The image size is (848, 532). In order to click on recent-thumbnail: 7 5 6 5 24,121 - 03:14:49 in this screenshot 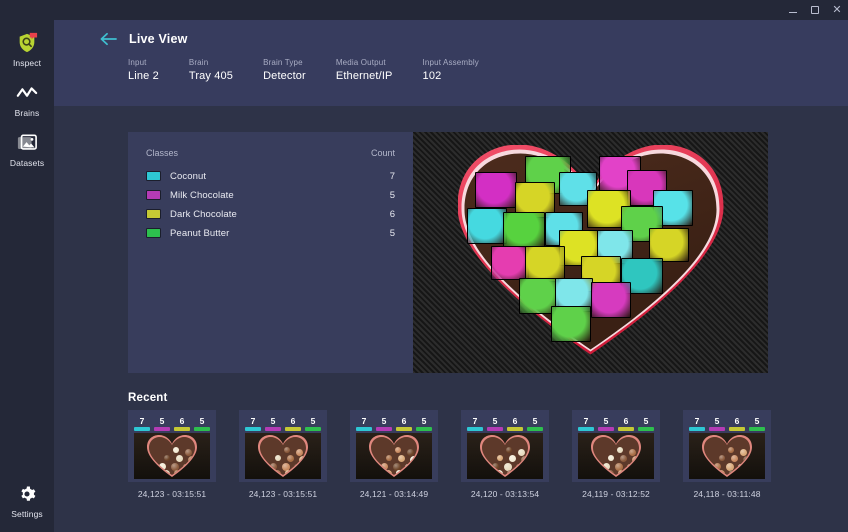, I will do `click(394, 454)`.